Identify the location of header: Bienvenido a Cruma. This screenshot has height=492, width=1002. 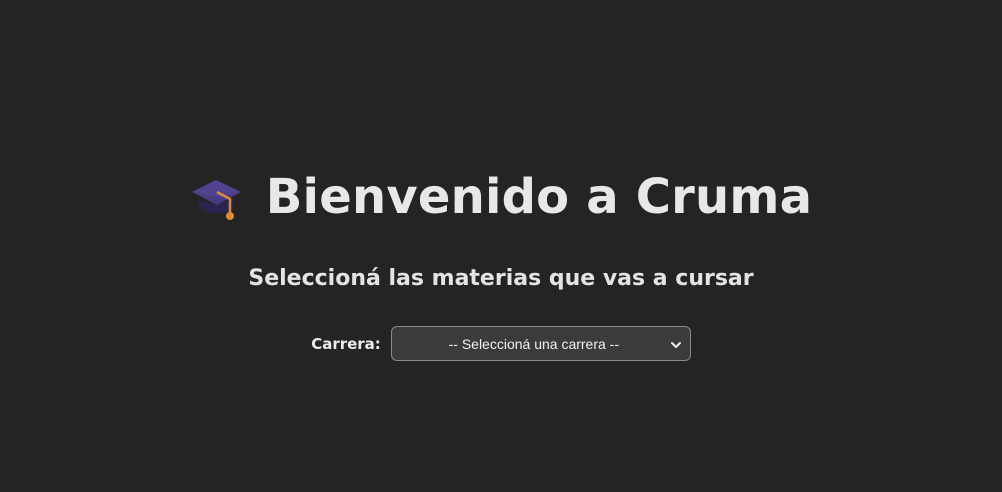
(501, 197).